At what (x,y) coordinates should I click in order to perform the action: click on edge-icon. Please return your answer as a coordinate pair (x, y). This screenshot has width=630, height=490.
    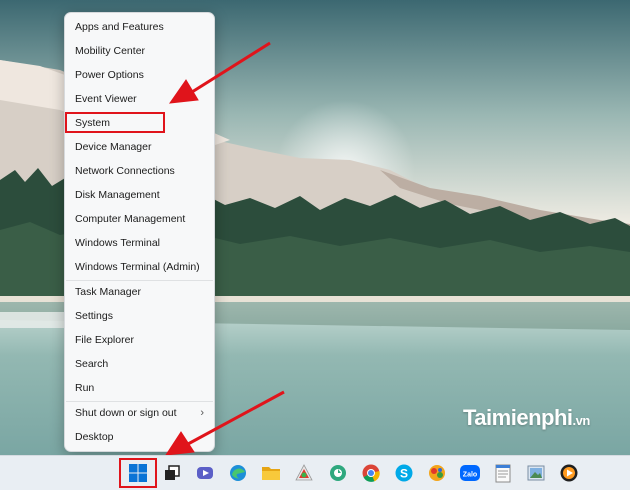
    Looking at the image, I should click on (238, 473).